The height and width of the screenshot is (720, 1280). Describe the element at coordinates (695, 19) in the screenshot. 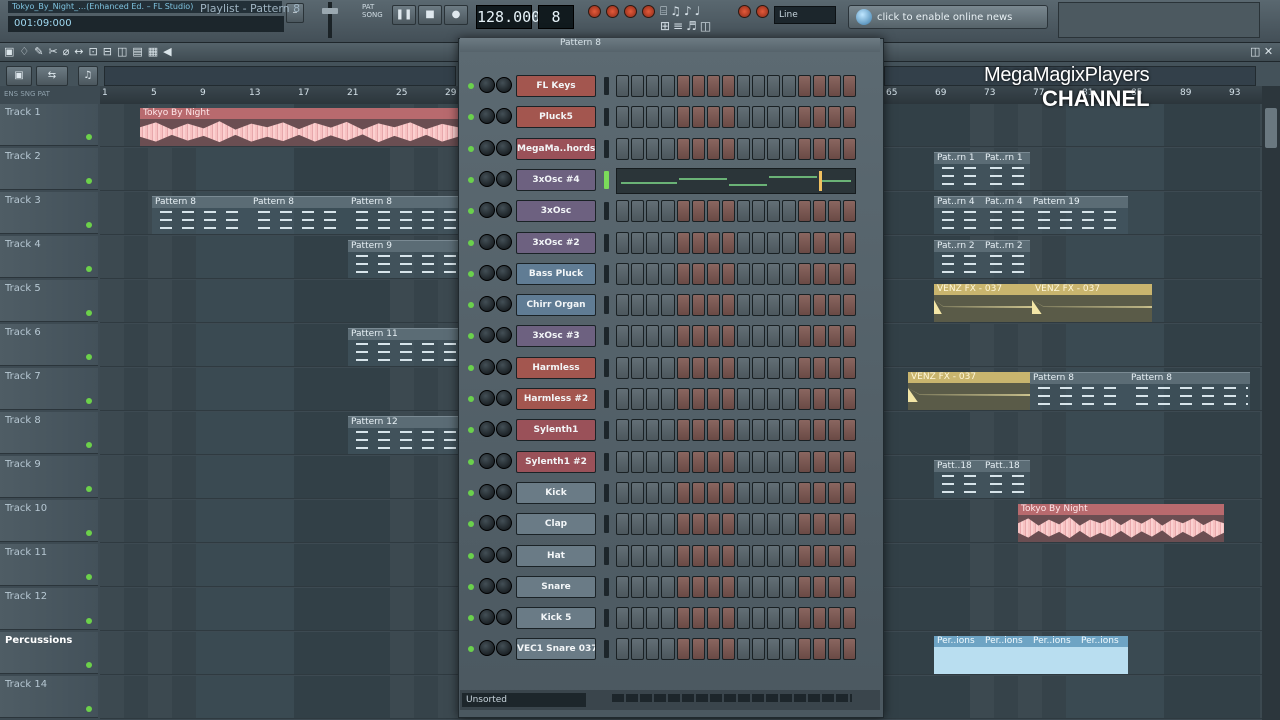

I see `window-shortcut-icons: ⌸♫♪♩ ⊞≡♬◫` at that location.